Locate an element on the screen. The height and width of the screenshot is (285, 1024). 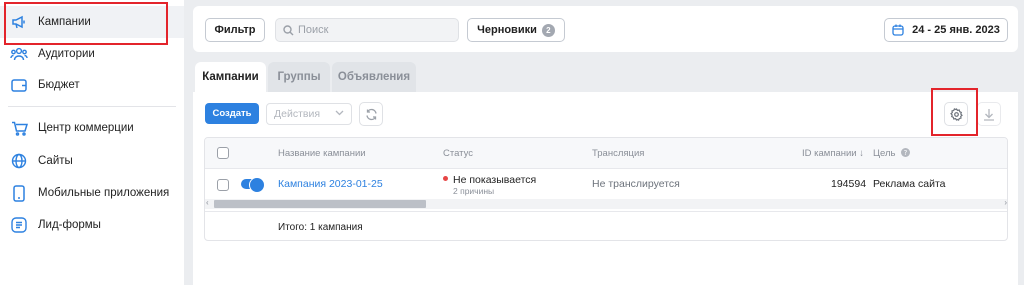
people-icon is located at coordinates (19, 54).